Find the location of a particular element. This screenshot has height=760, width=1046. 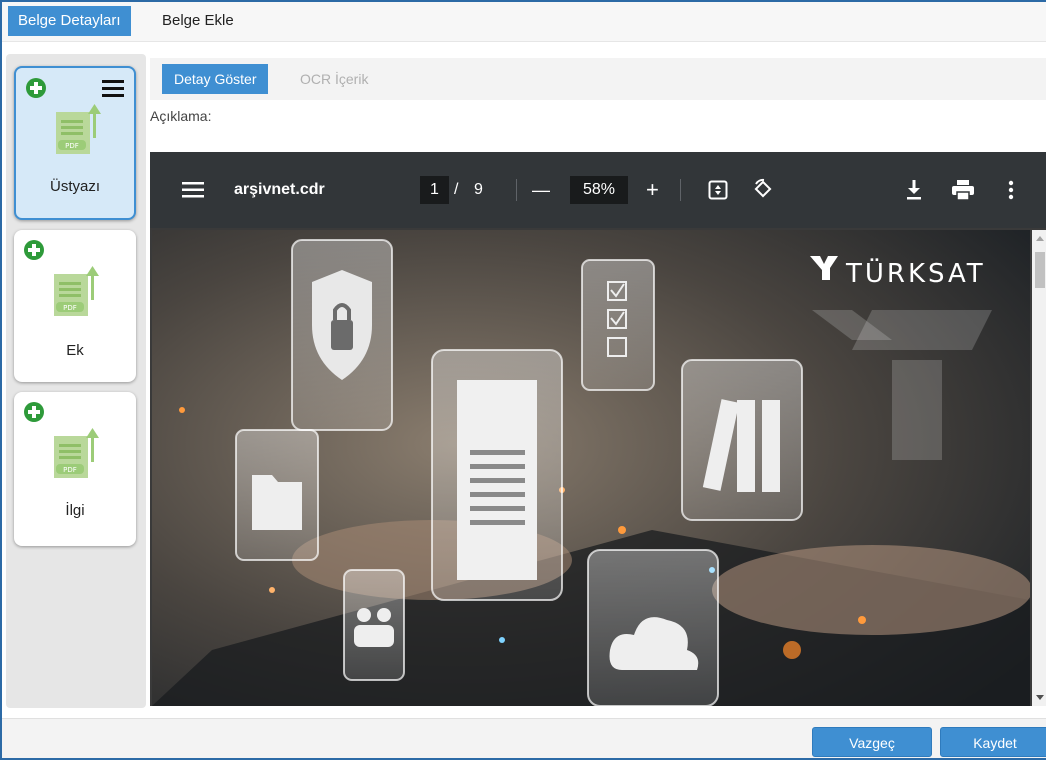

document-label: Ek is located at coordinates (75, 350).